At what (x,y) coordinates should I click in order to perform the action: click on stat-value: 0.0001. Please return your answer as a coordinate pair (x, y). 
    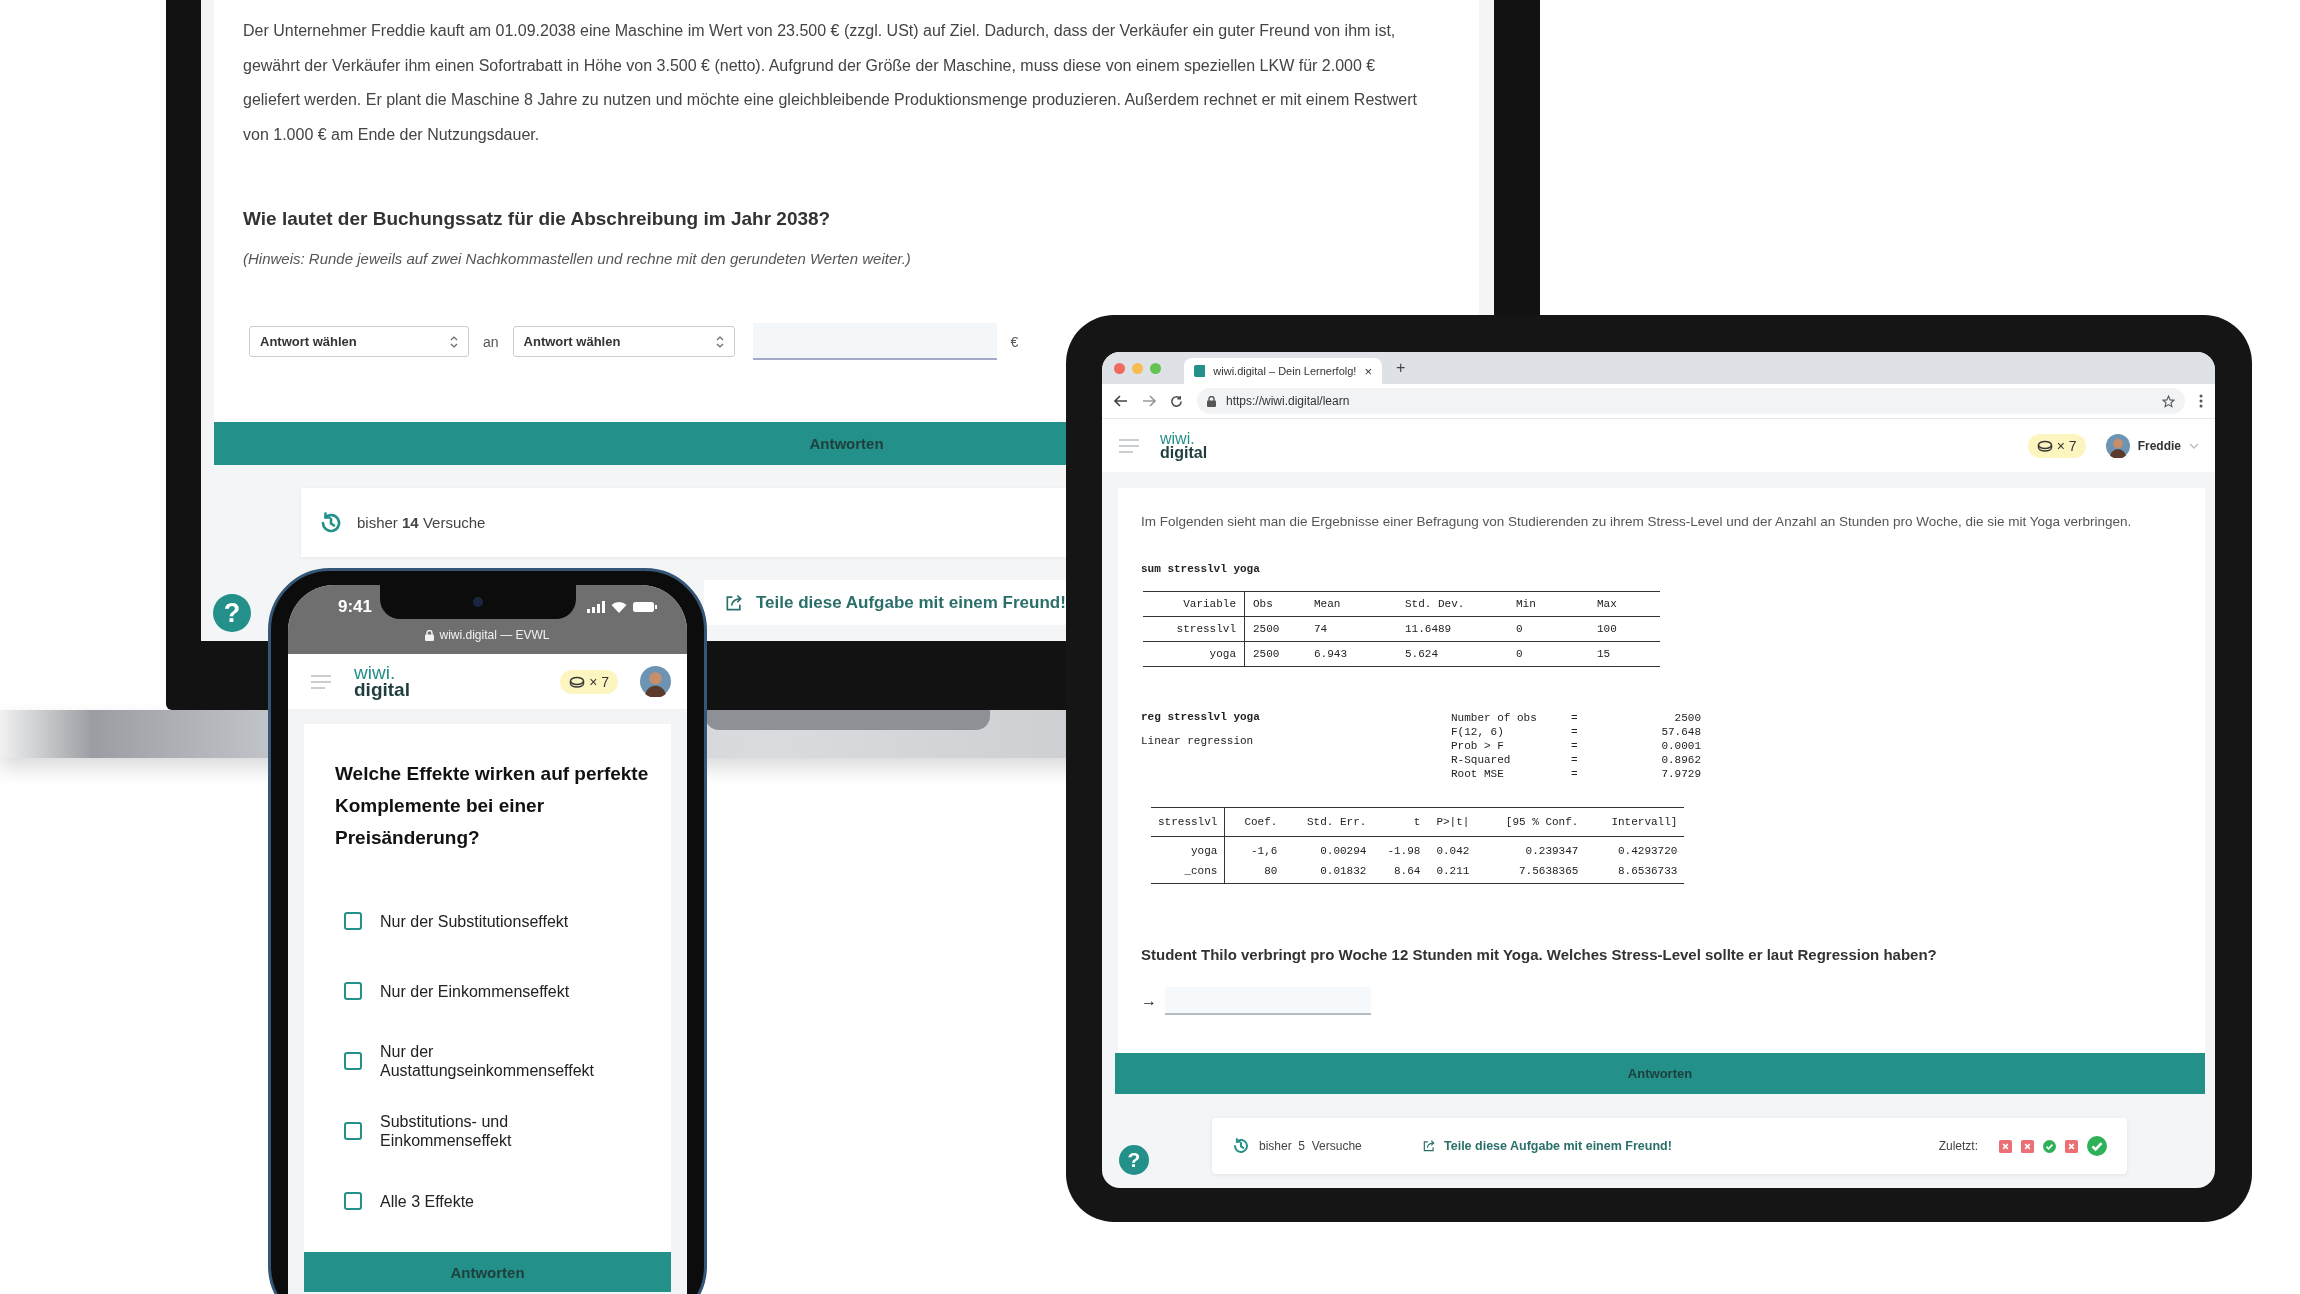
    Looking at the image, I should click on (1680, 746).